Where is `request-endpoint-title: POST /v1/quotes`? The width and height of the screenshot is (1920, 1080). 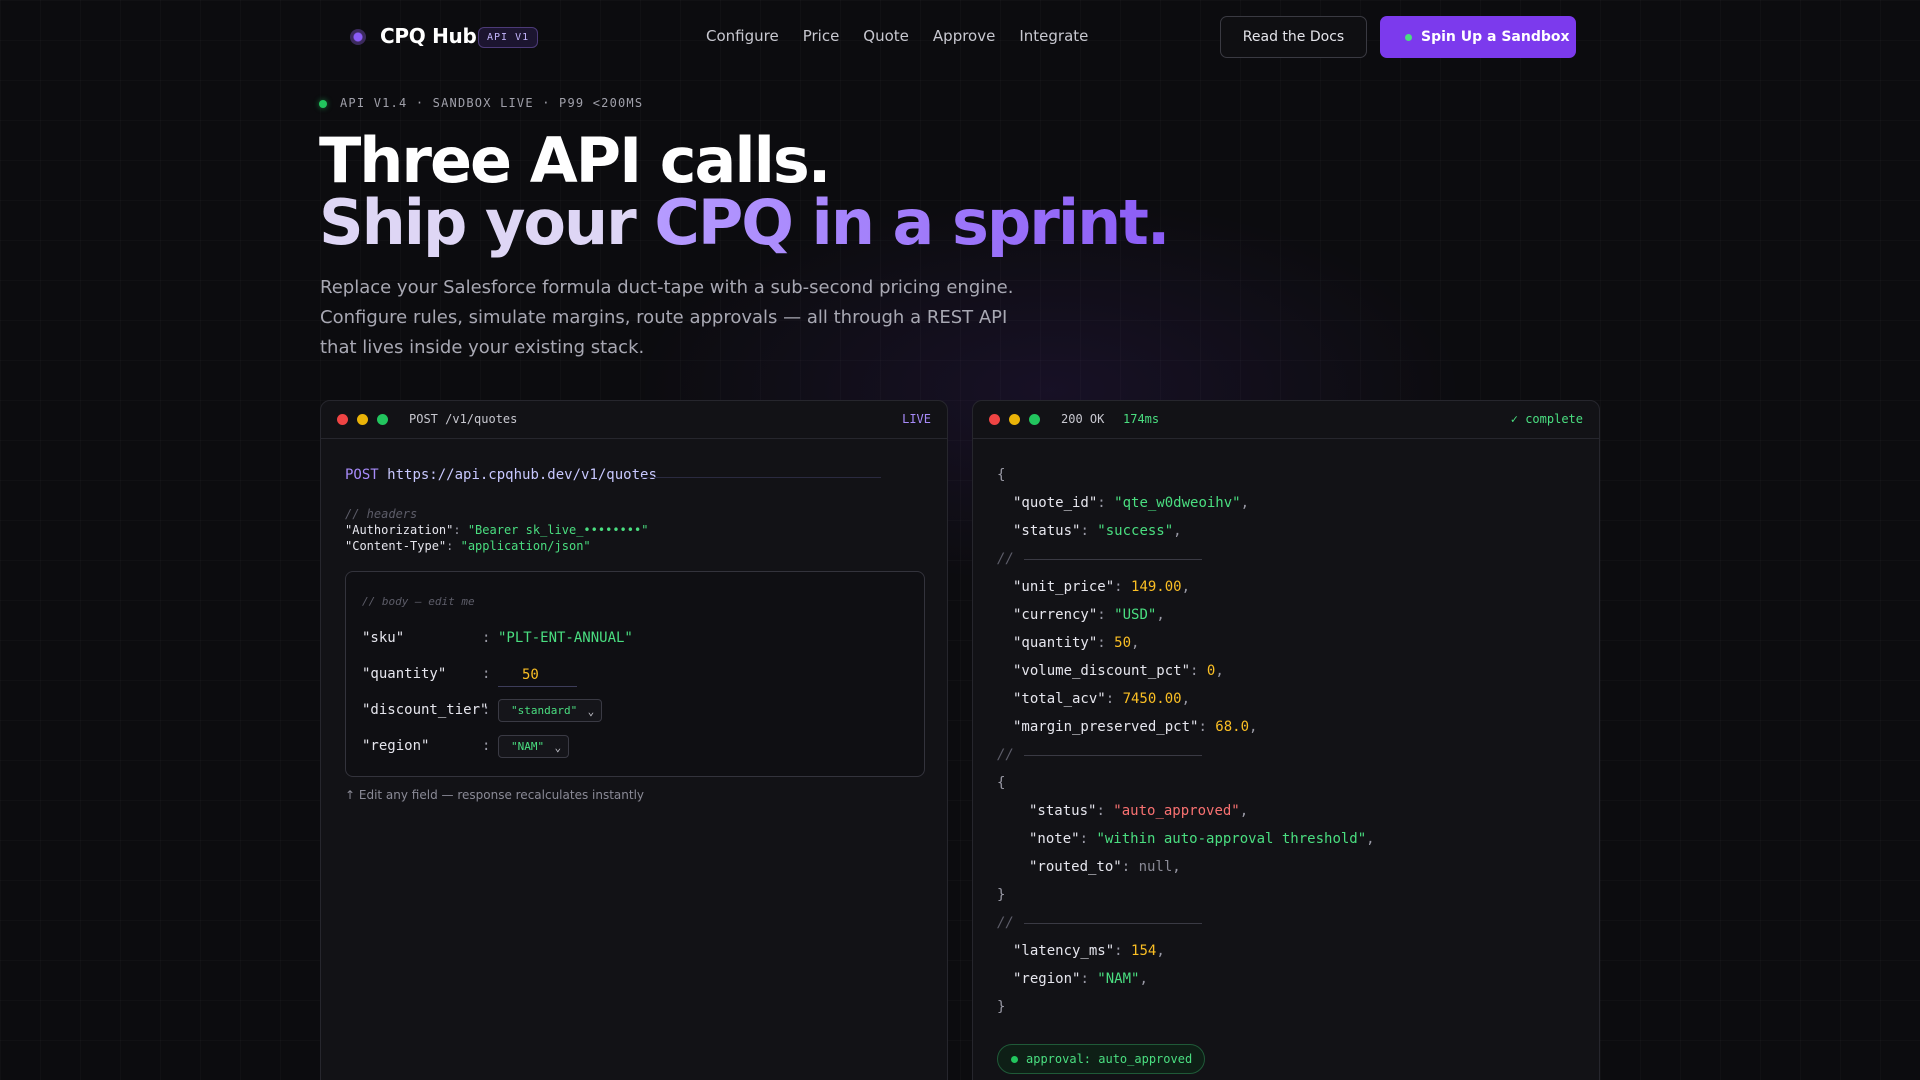
request-endpoint-title: POST /v1/quotes is located at coordinates (463, 419).